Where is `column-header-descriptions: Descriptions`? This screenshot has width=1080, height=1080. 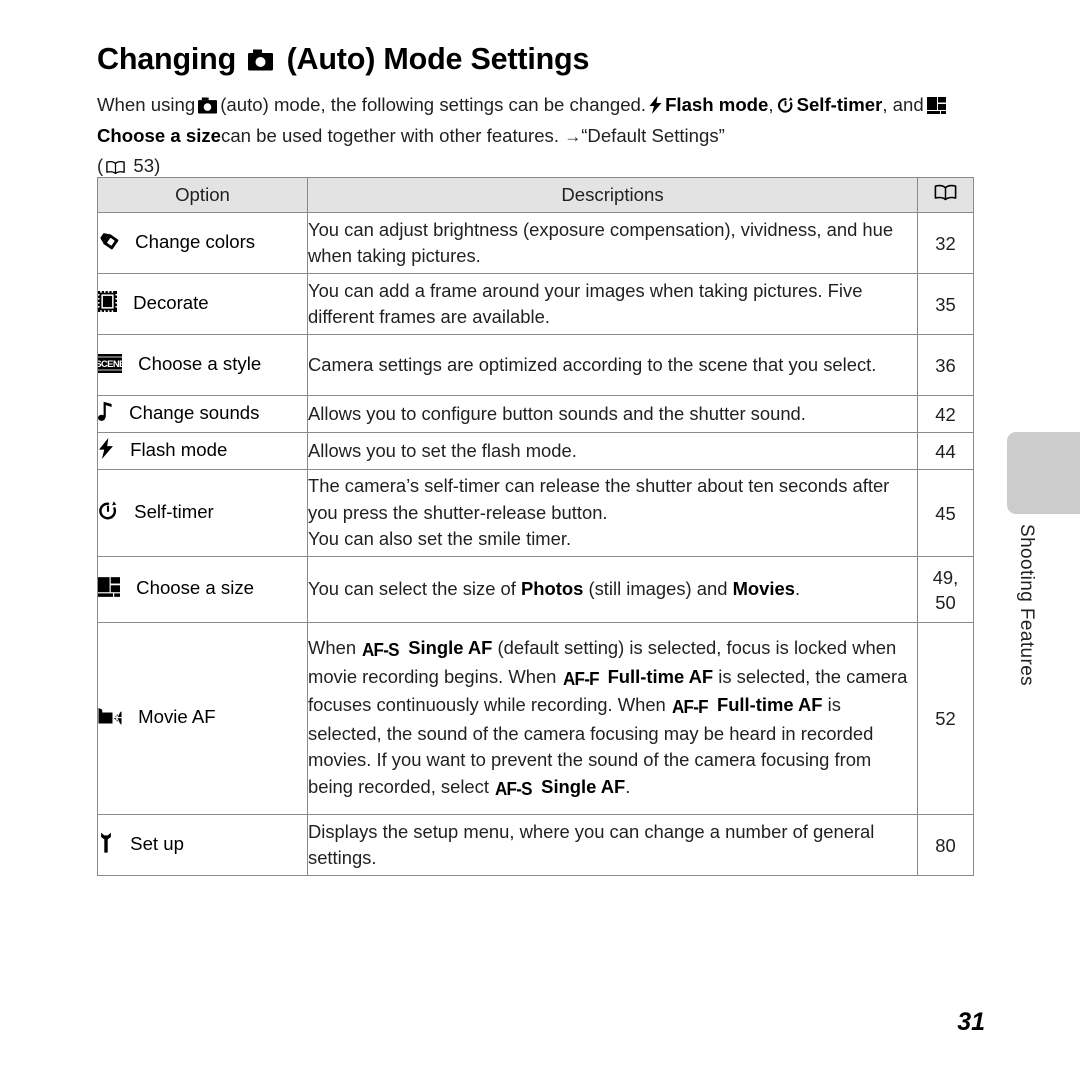
column-header-descriptions: Descriptions is located at coordinates (612, 195).